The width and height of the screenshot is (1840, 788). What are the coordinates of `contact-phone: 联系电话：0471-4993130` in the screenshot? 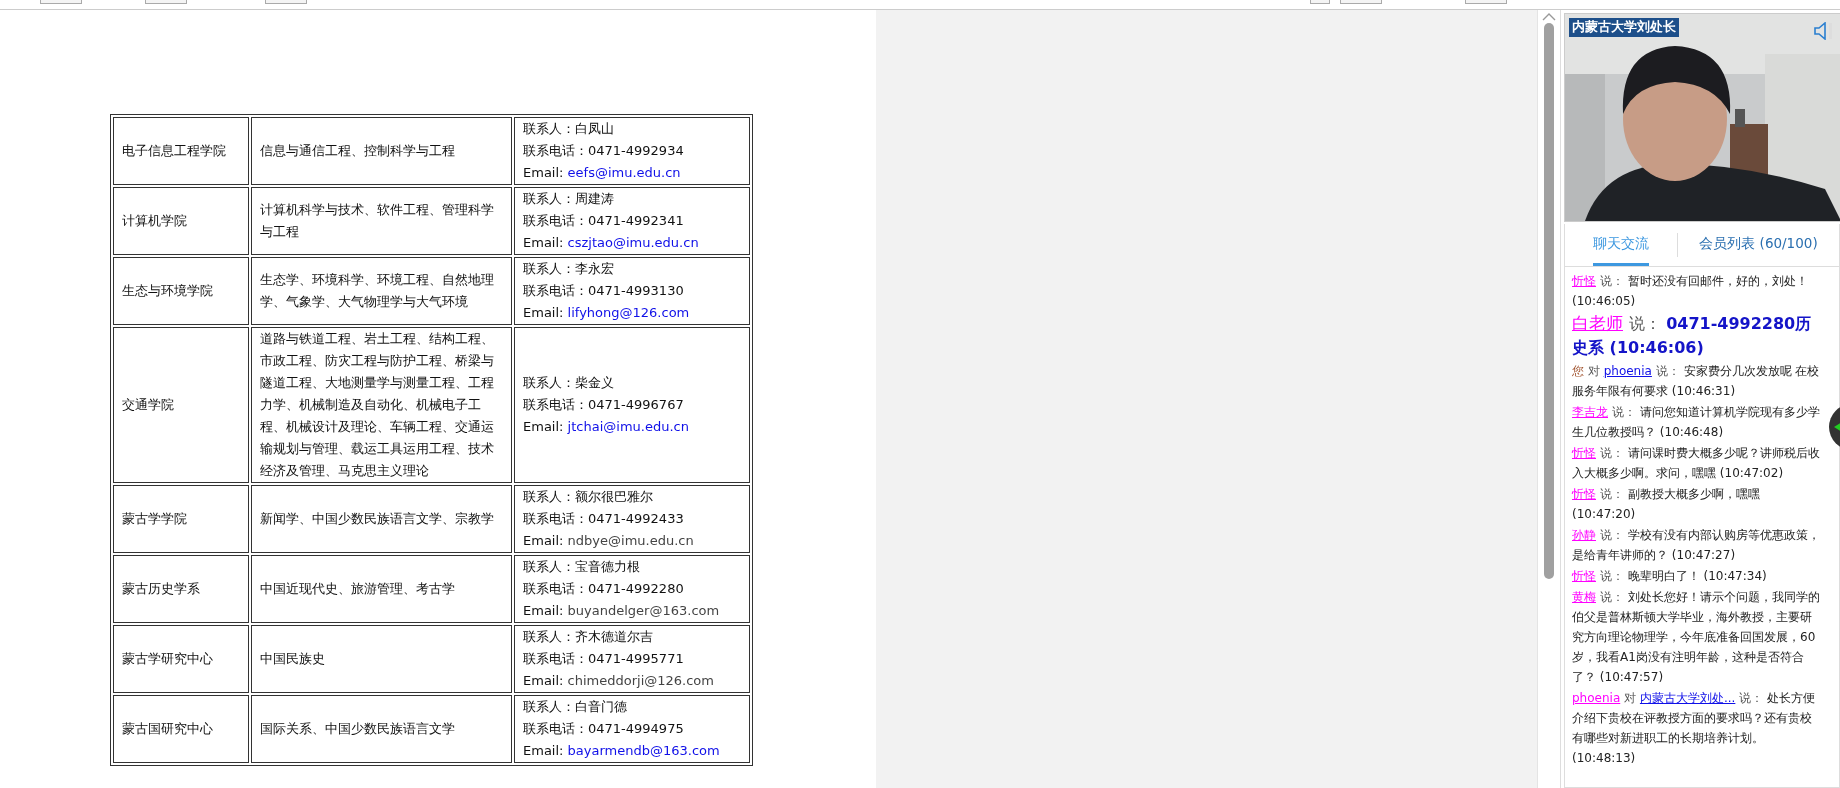 It's located at (604, 291).